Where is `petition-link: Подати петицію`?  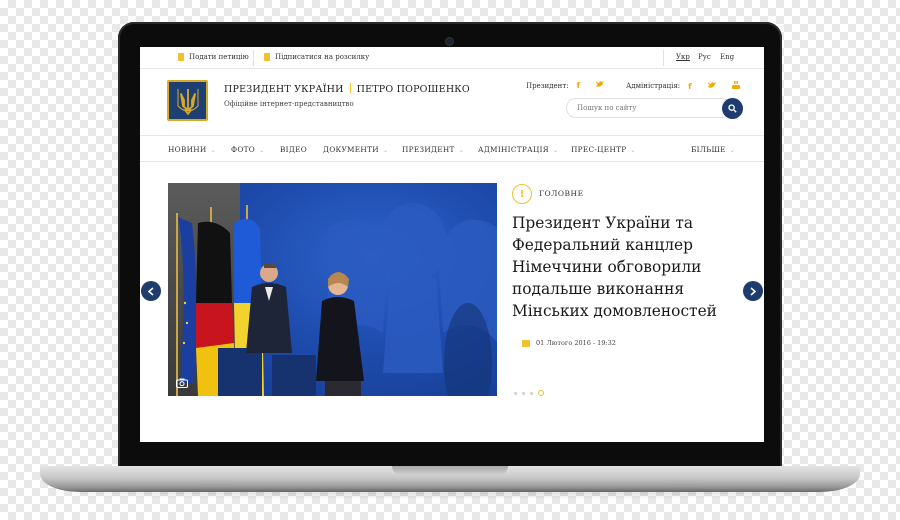 petition-link: Подати петицію is located at coordinates (213, 57).